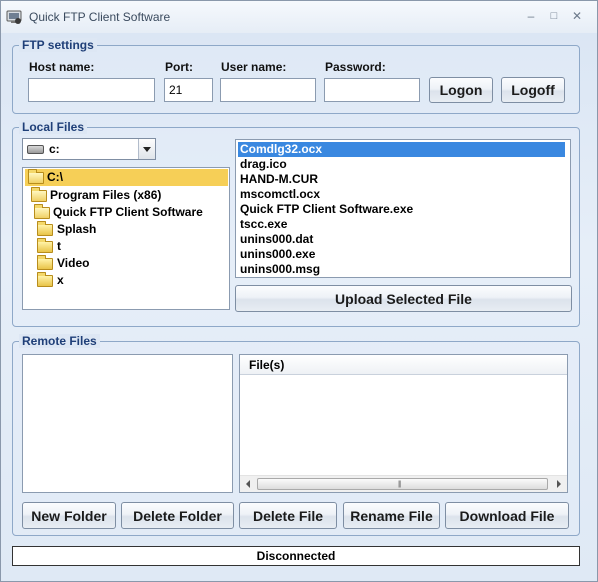 This screenshot has height=582, width=598. I want to click on drive-icon, so click(35, 149).